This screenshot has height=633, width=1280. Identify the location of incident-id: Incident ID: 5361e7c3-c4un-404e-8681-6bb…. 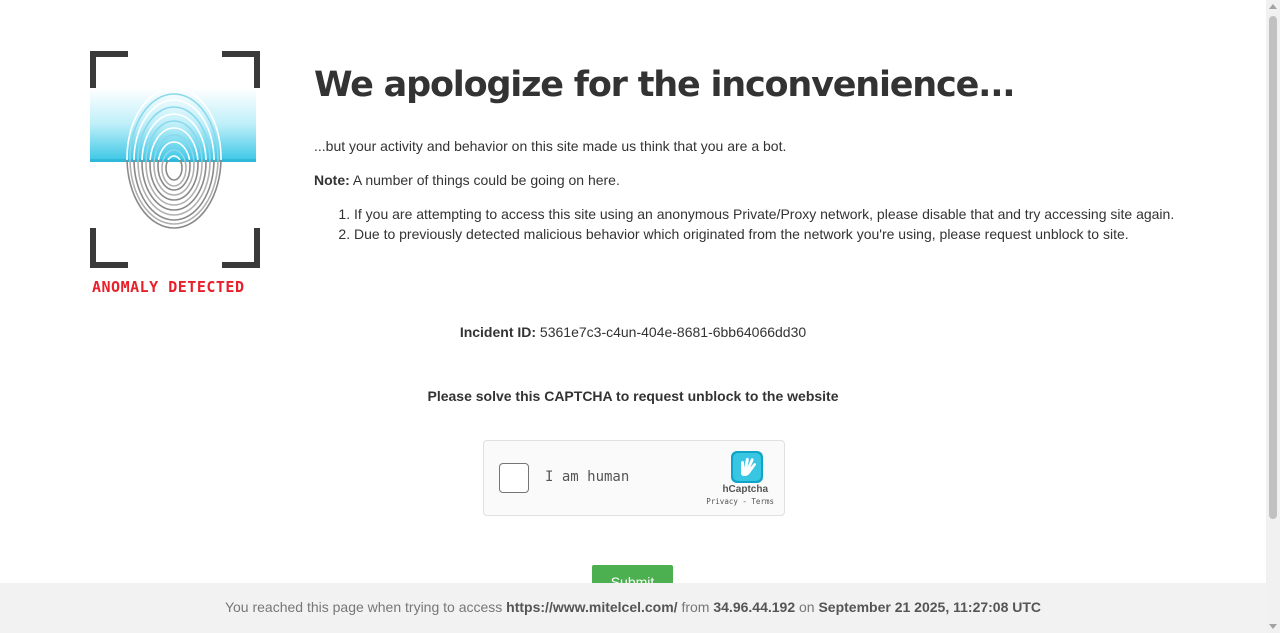
(633, 332).